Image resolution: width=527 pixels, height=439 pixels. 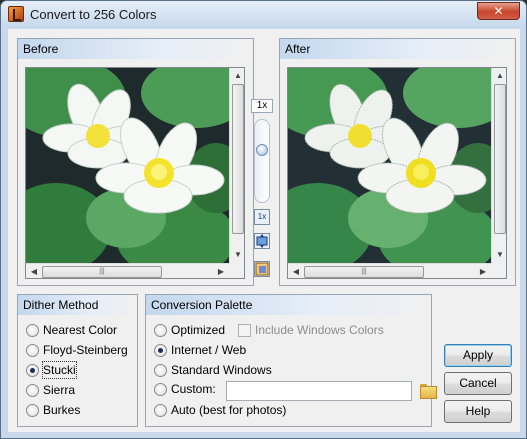 I want to click on zoom-slider-knob, so click(x=262, y=150).